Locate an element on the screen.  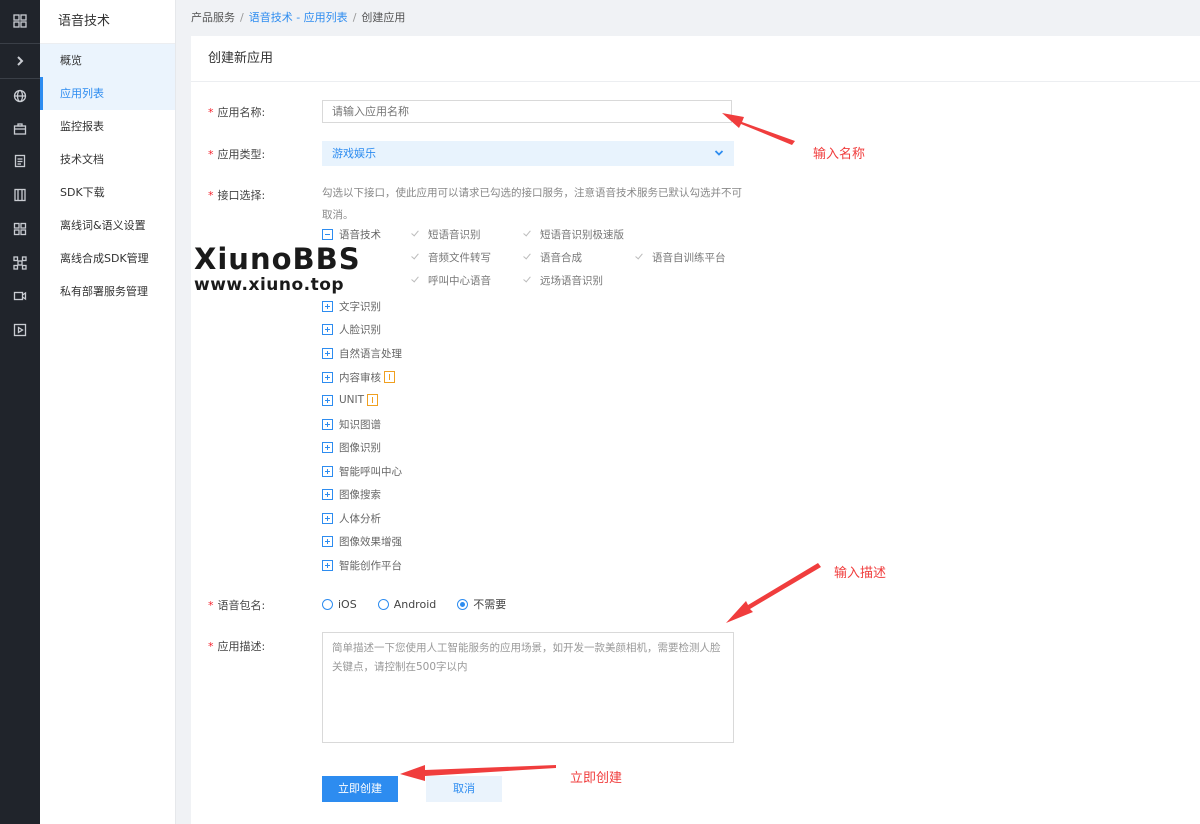
tree-node-label: 自然语言处理 is located at coordinates (370, 353).